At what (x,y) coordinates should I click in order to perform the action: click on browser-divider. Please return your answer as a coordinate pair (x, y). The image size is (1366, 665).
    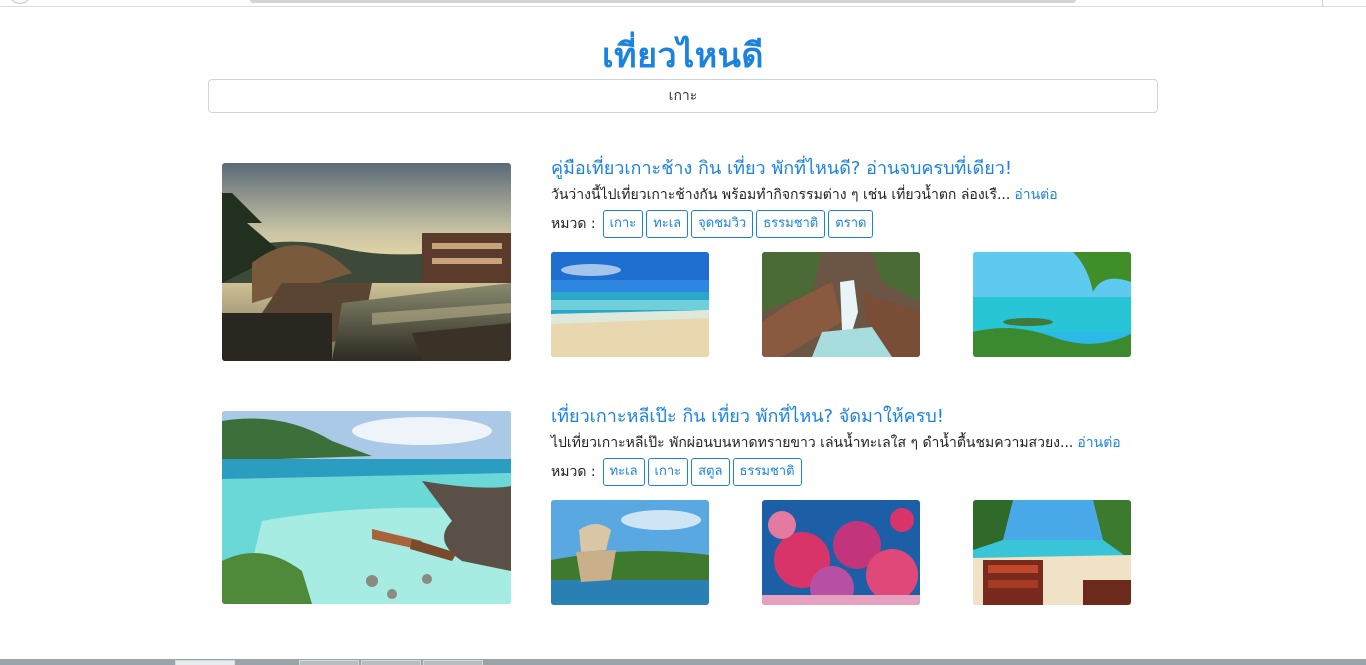
    Looking at the image, I should click on (1322, 3).